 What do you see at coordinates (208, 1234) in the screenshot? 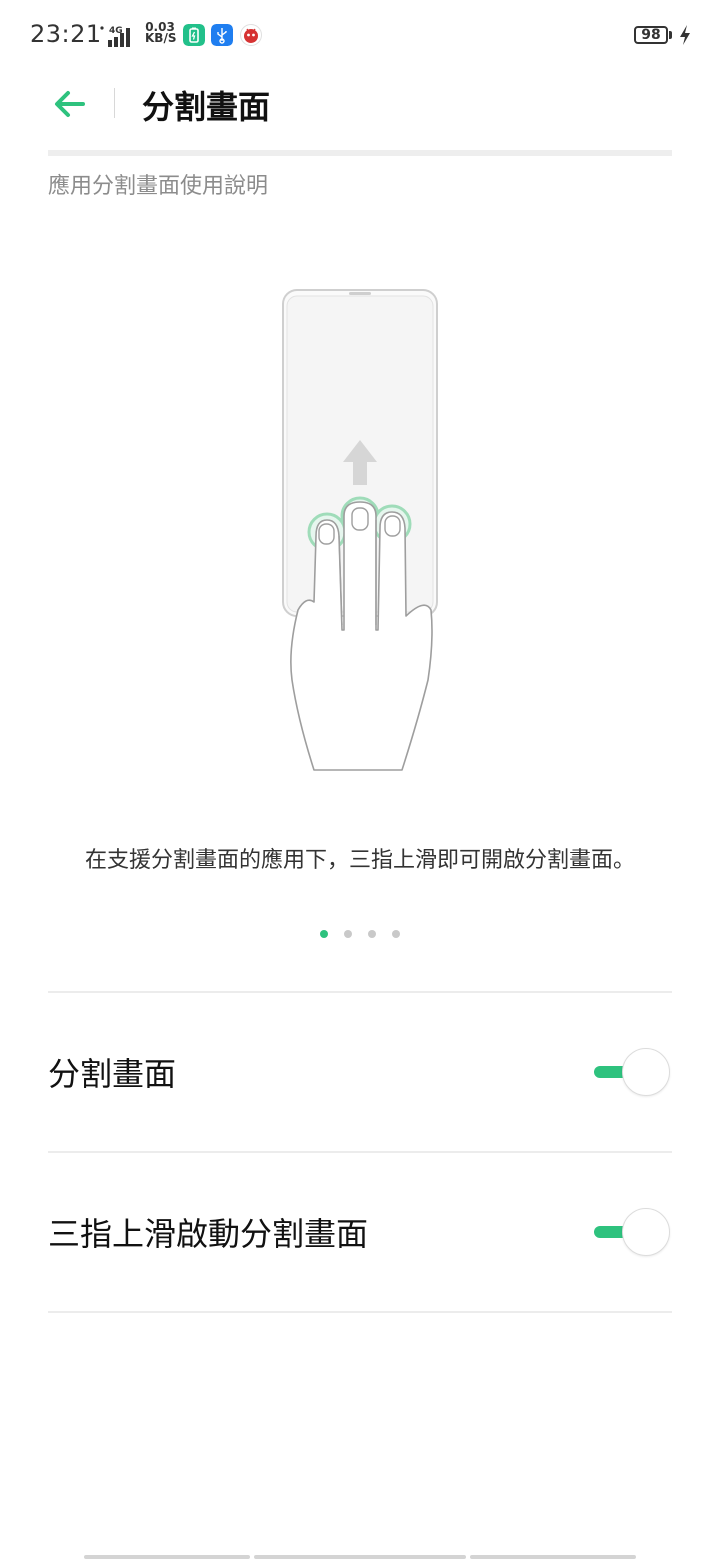
I see `setting-label-three-finger-swipe: 三指上滑啟動分割畫面` at bounding box center [208, 1234].